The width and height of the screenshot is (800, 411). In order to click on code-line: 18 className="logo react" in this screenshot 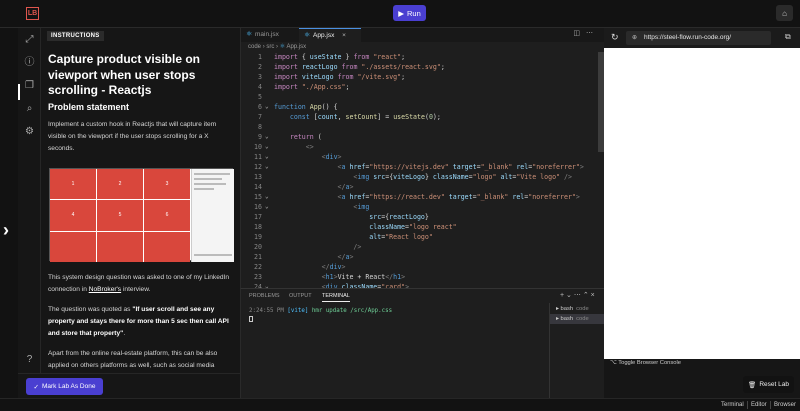, I will do `click(417, 227)`.